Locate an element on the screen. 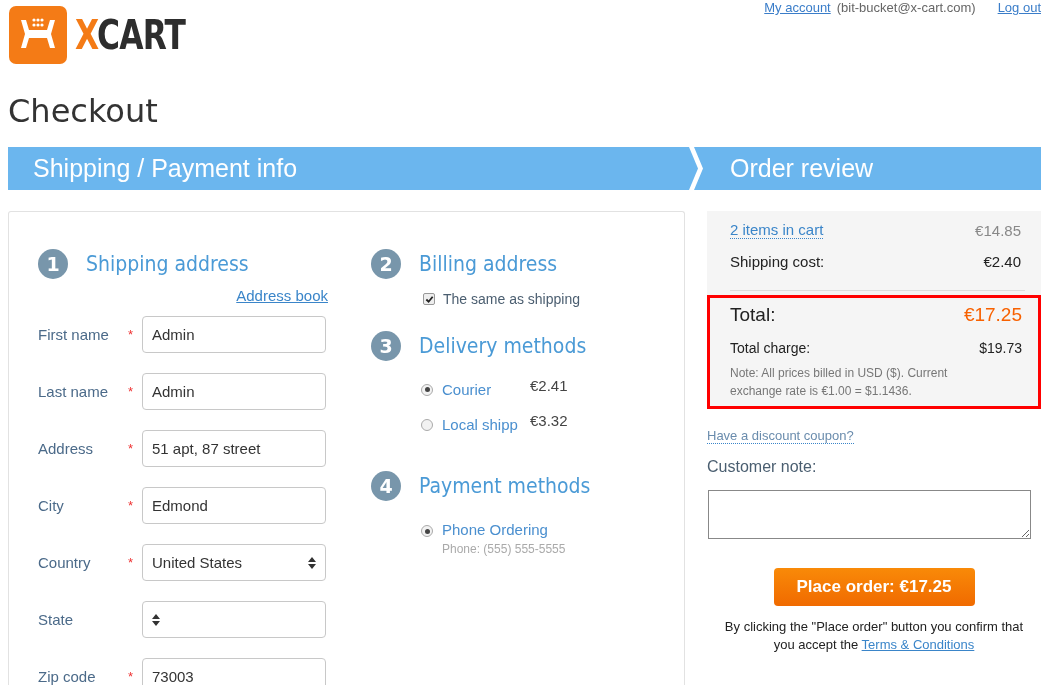 This screenshot has height=685, width=1051. step-number: 4 is located at coordinates (386, 486).